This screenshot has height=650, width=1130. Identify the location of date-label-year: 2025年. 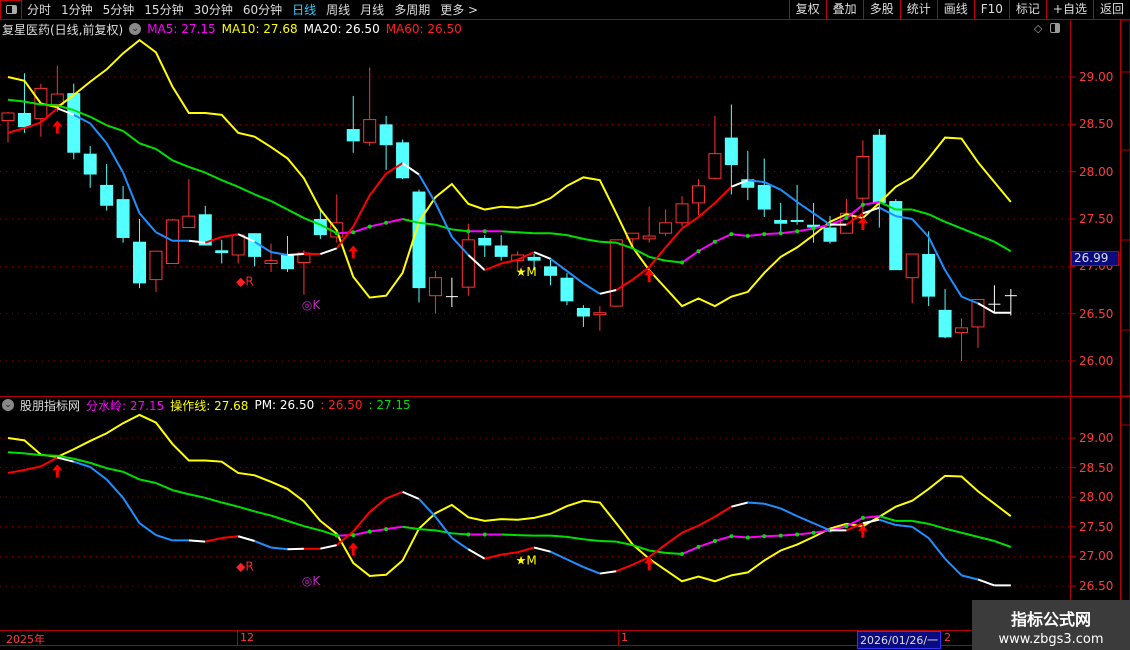
(25, 639).